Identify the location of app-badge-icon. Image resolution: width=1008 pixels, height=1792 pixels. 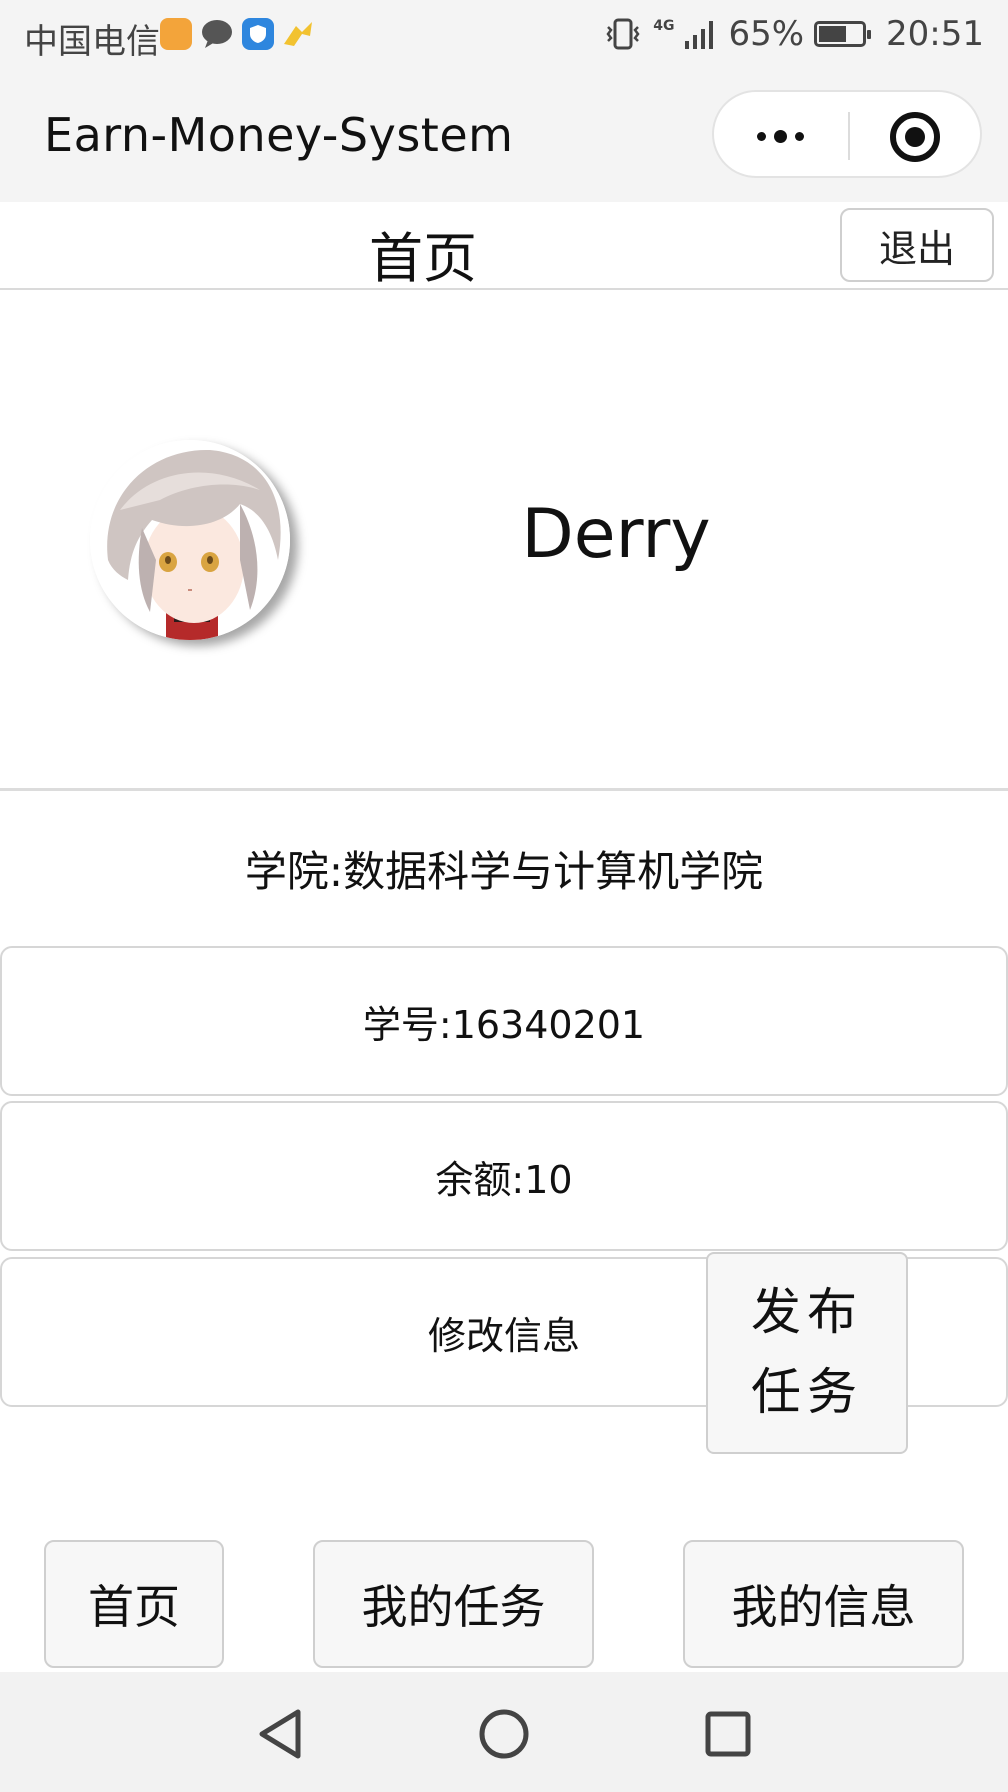
(176, 34).